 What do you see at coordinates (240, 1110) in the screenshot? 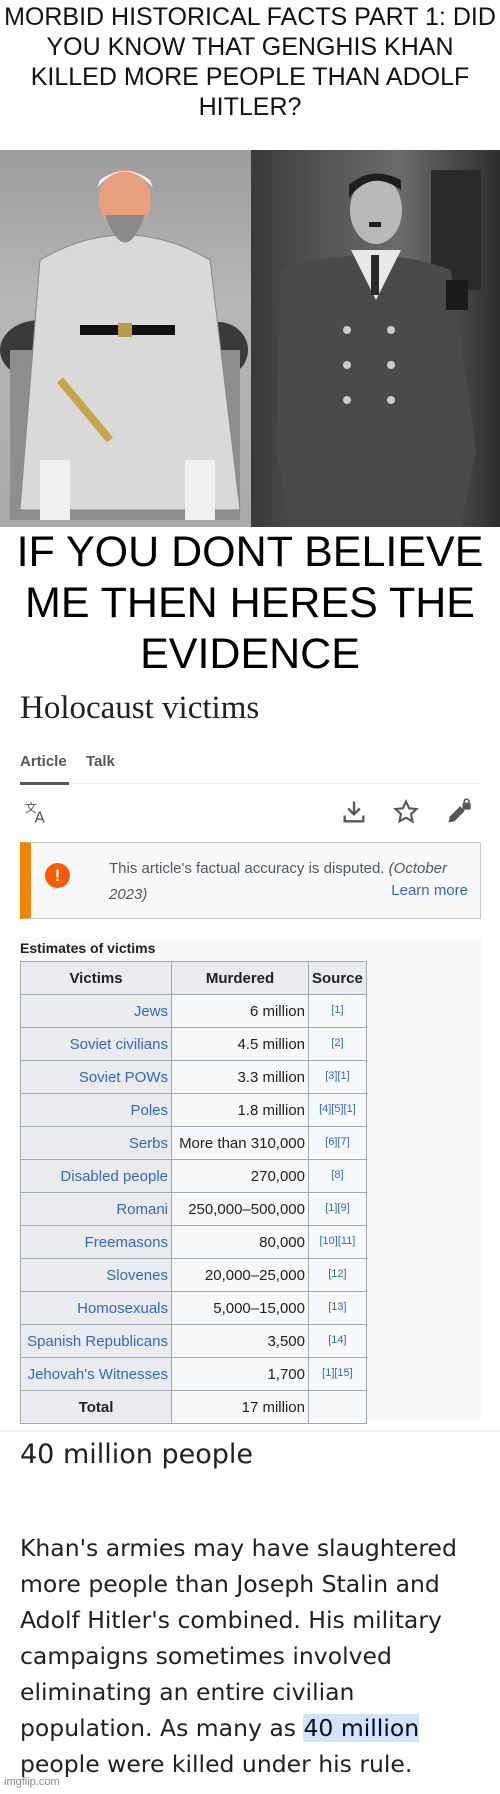
I see `murdered-count-cell: 1.8 million` at bounding box center [240, 1110].